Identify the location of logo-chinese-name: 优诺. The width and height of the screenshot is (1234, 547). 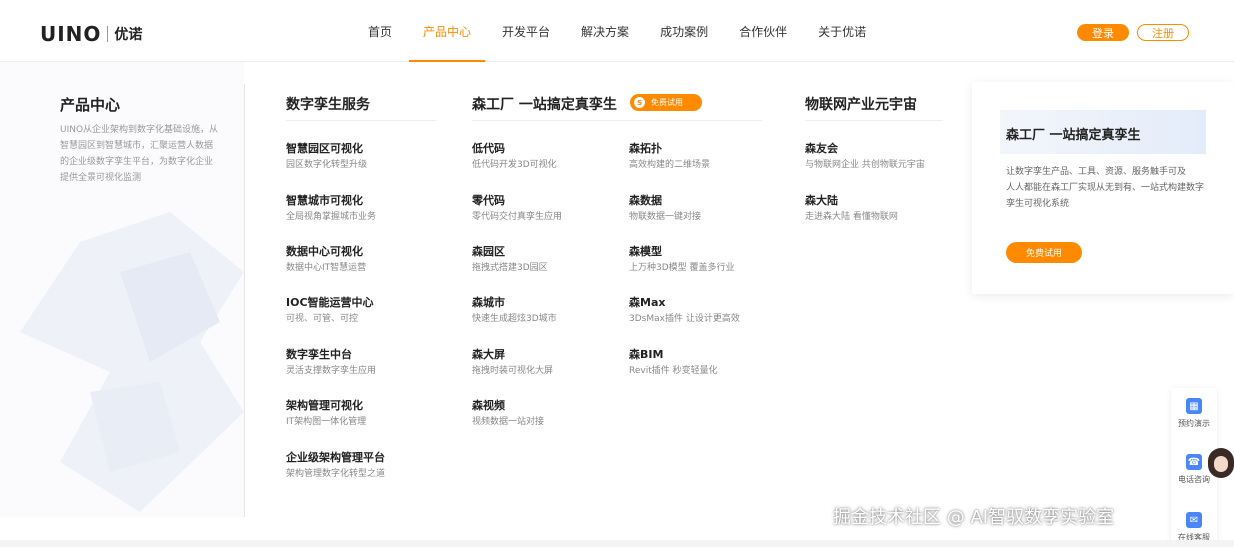
(128, 35).